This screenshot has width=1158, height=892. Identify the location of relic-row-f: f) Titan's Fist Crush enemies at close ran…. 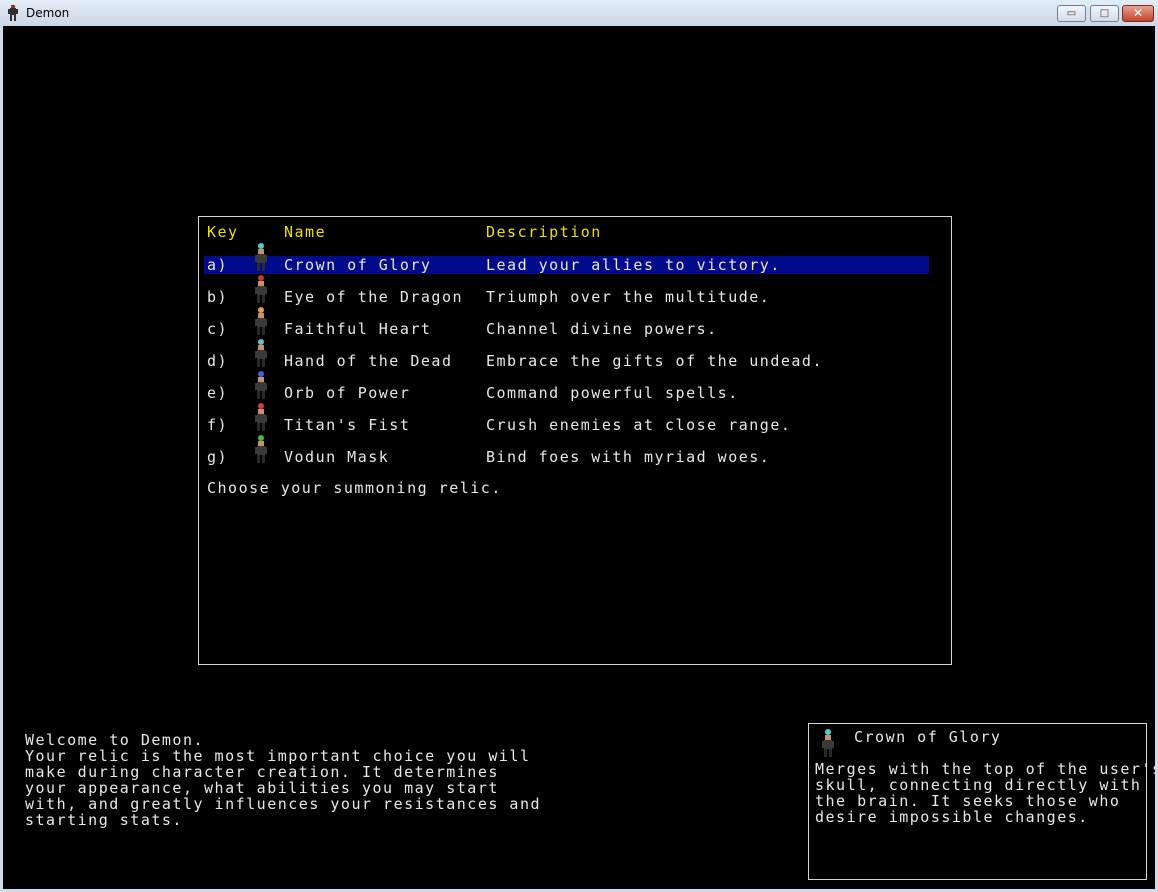
(566, 425).